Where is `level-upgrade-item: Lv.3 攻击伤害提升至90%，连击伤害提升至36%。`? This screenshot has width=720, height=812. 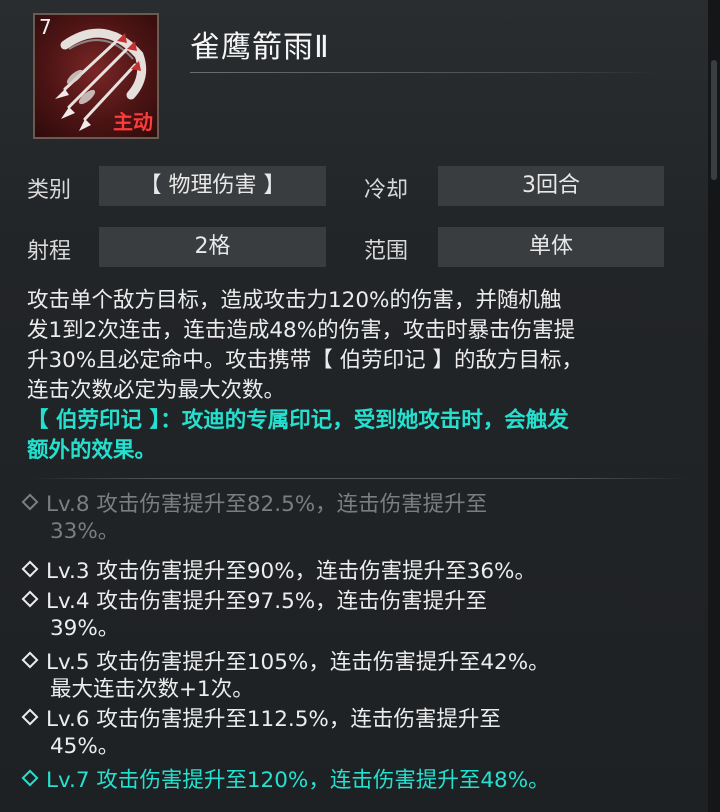 level-upgrade-item: Lv.3 攻击伤害提升至90%，连击伤害提升至36%。 is located at coordinates (352, 571).